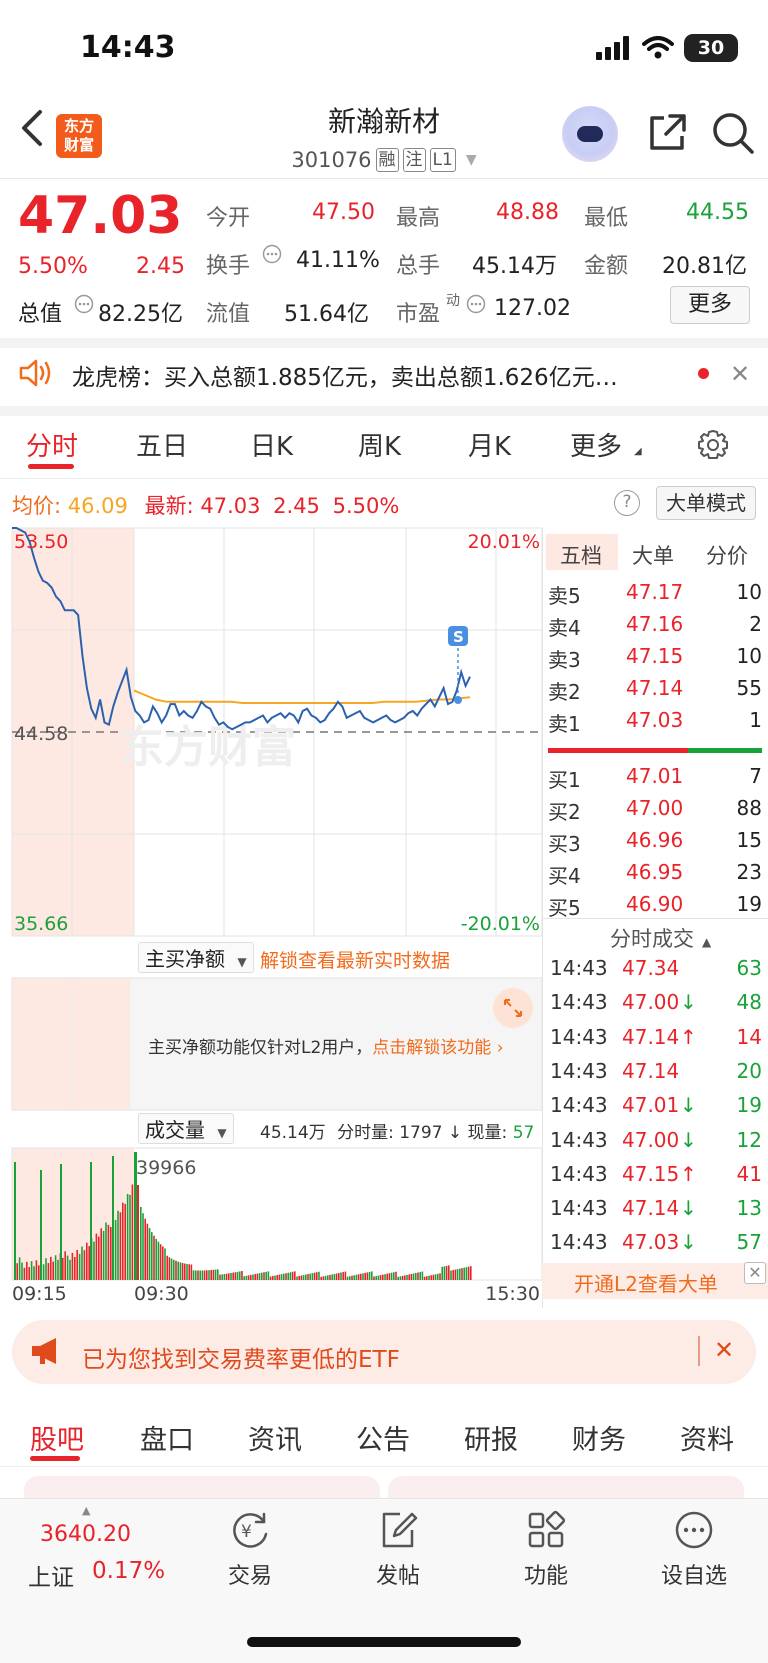 The image size is (768, 1663). I want to click on tick-volume: 57, so click(749, 1242).